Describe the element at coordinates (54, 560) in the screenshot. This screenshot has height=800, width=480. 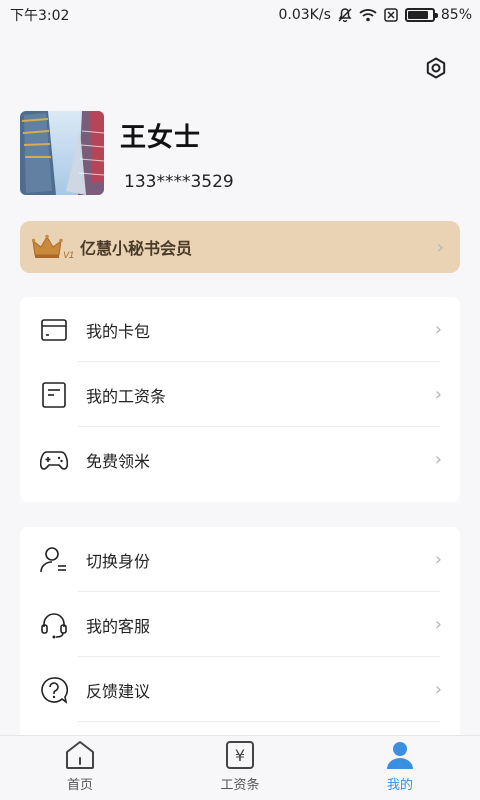
I see `switch-user-icon` at that location.